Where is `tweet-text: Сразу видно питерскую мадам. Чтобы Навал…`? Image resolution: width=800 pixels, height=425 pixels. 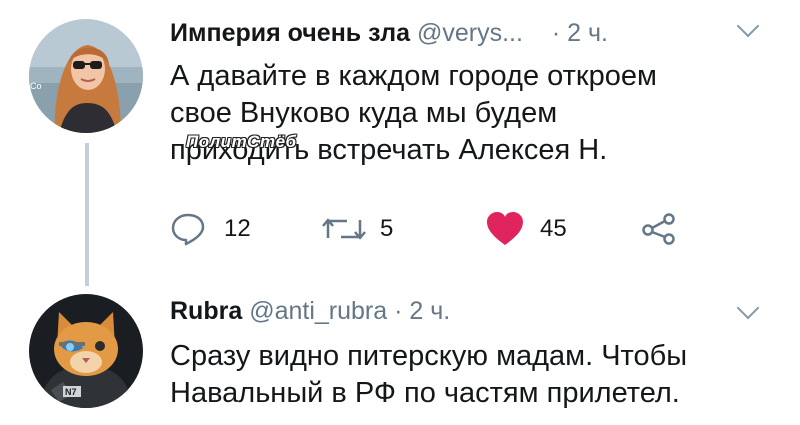 tweet-text: Сразу видно питерскую мадам. Чтобы Навал… is located at coordinates (428, 375).